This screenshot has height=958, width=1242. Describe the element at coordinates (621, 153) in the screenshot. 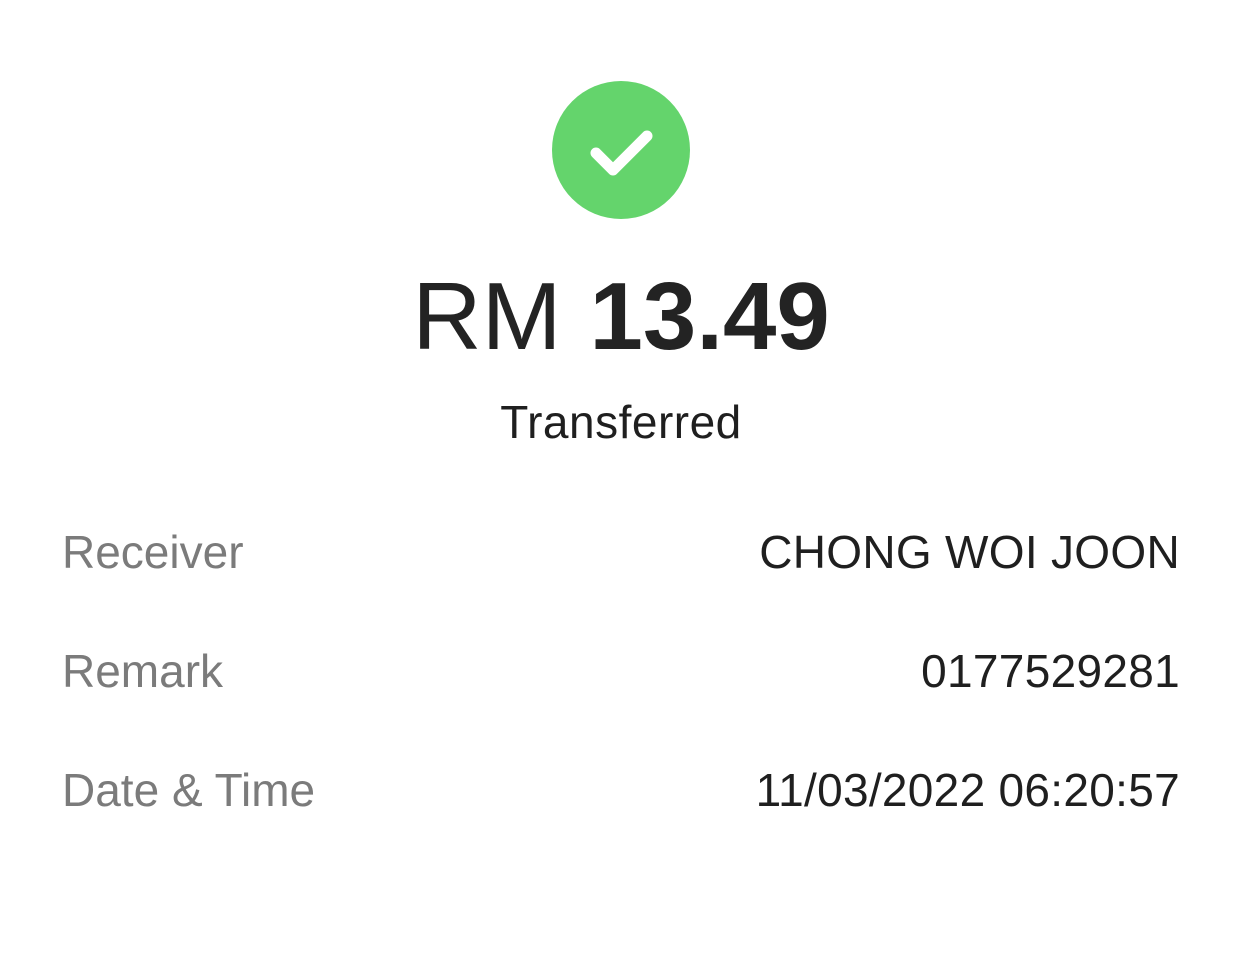

I see `checkmark-icon` at that location.